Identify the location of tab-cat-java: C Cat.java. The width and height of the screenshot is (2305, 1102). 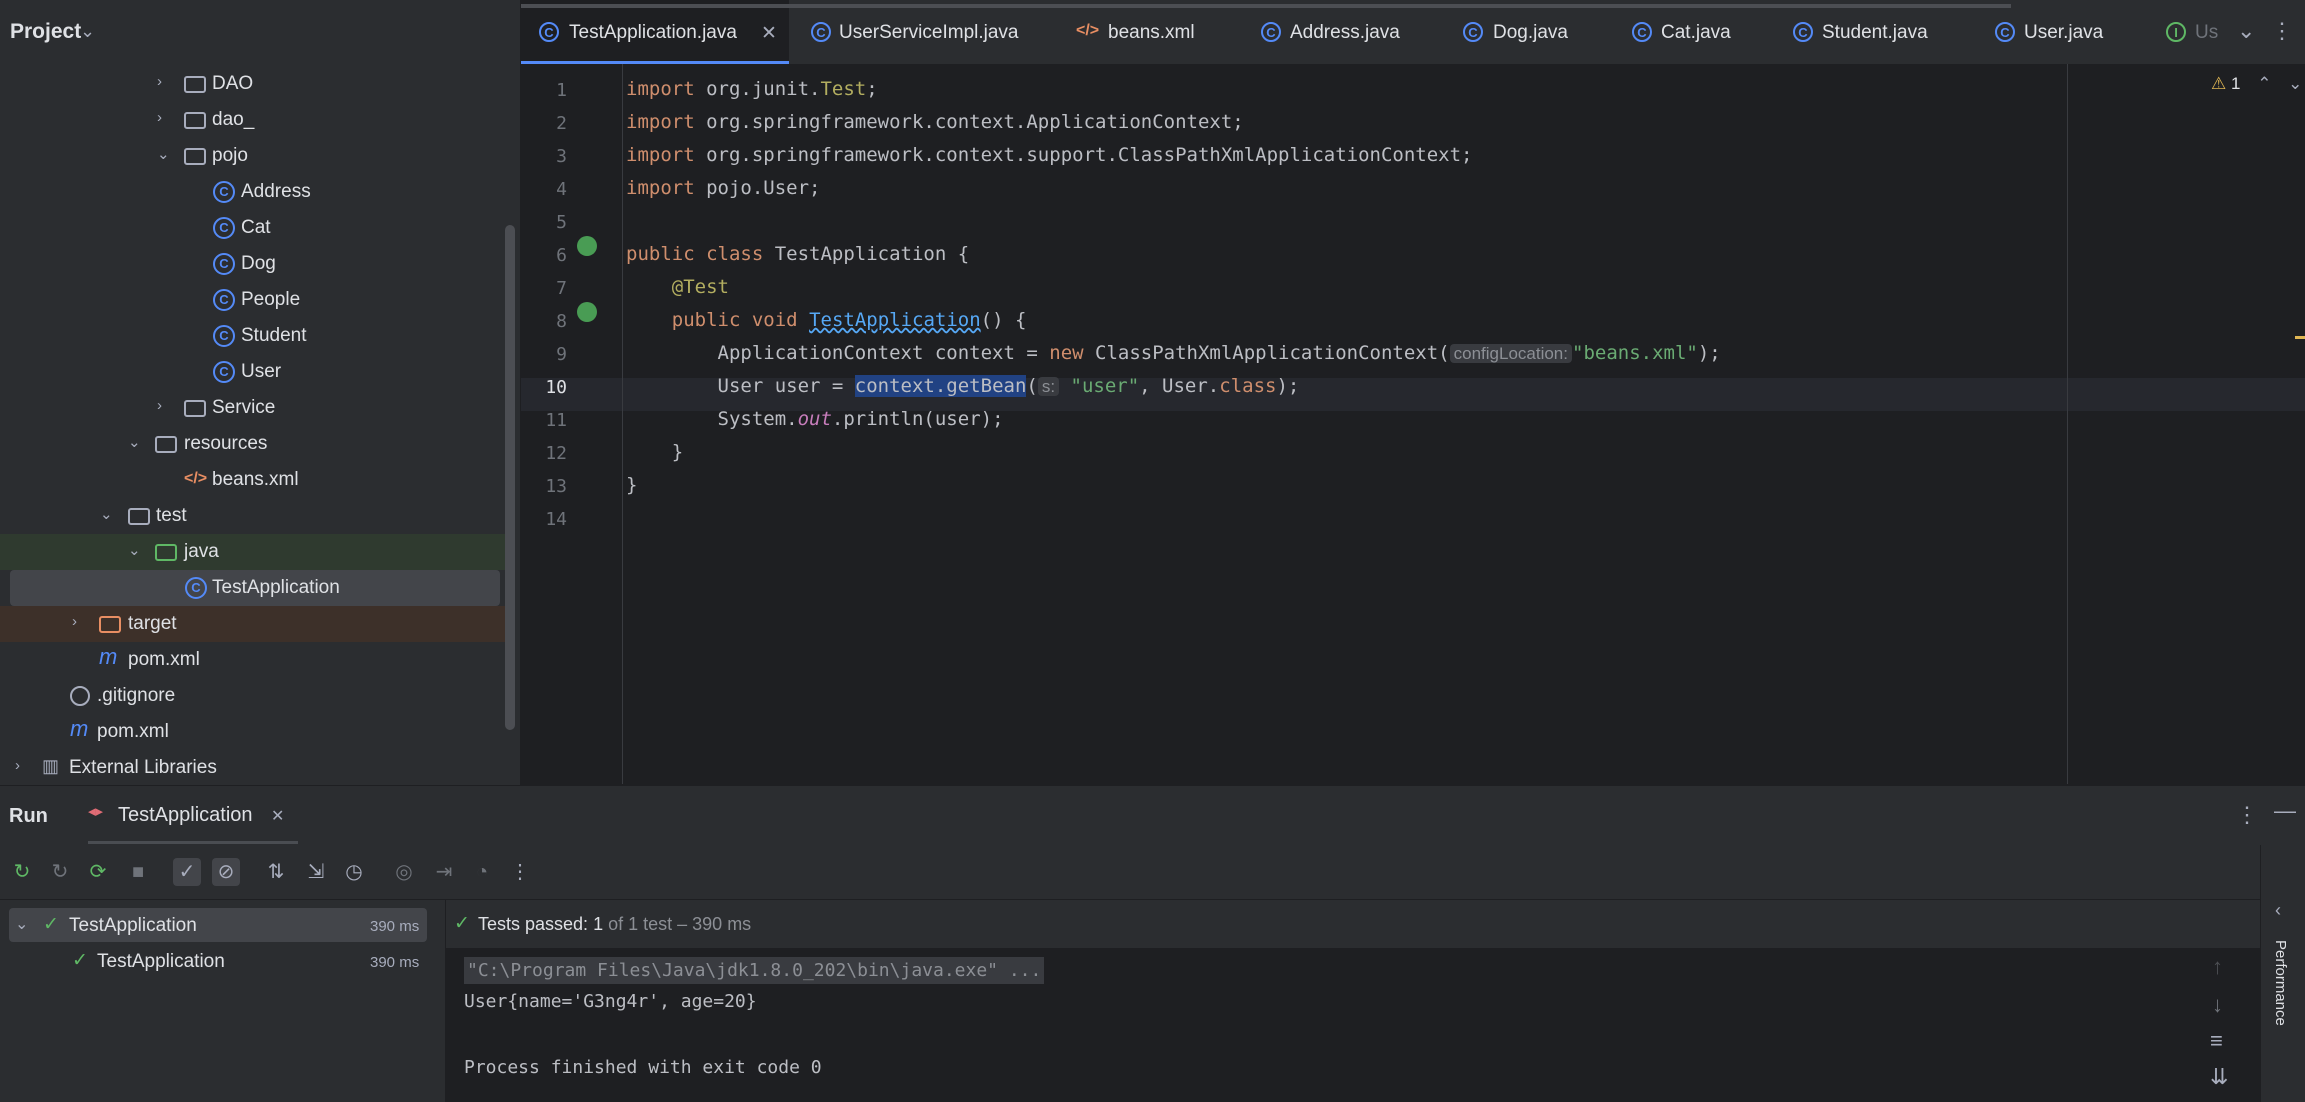
(1692, 32).